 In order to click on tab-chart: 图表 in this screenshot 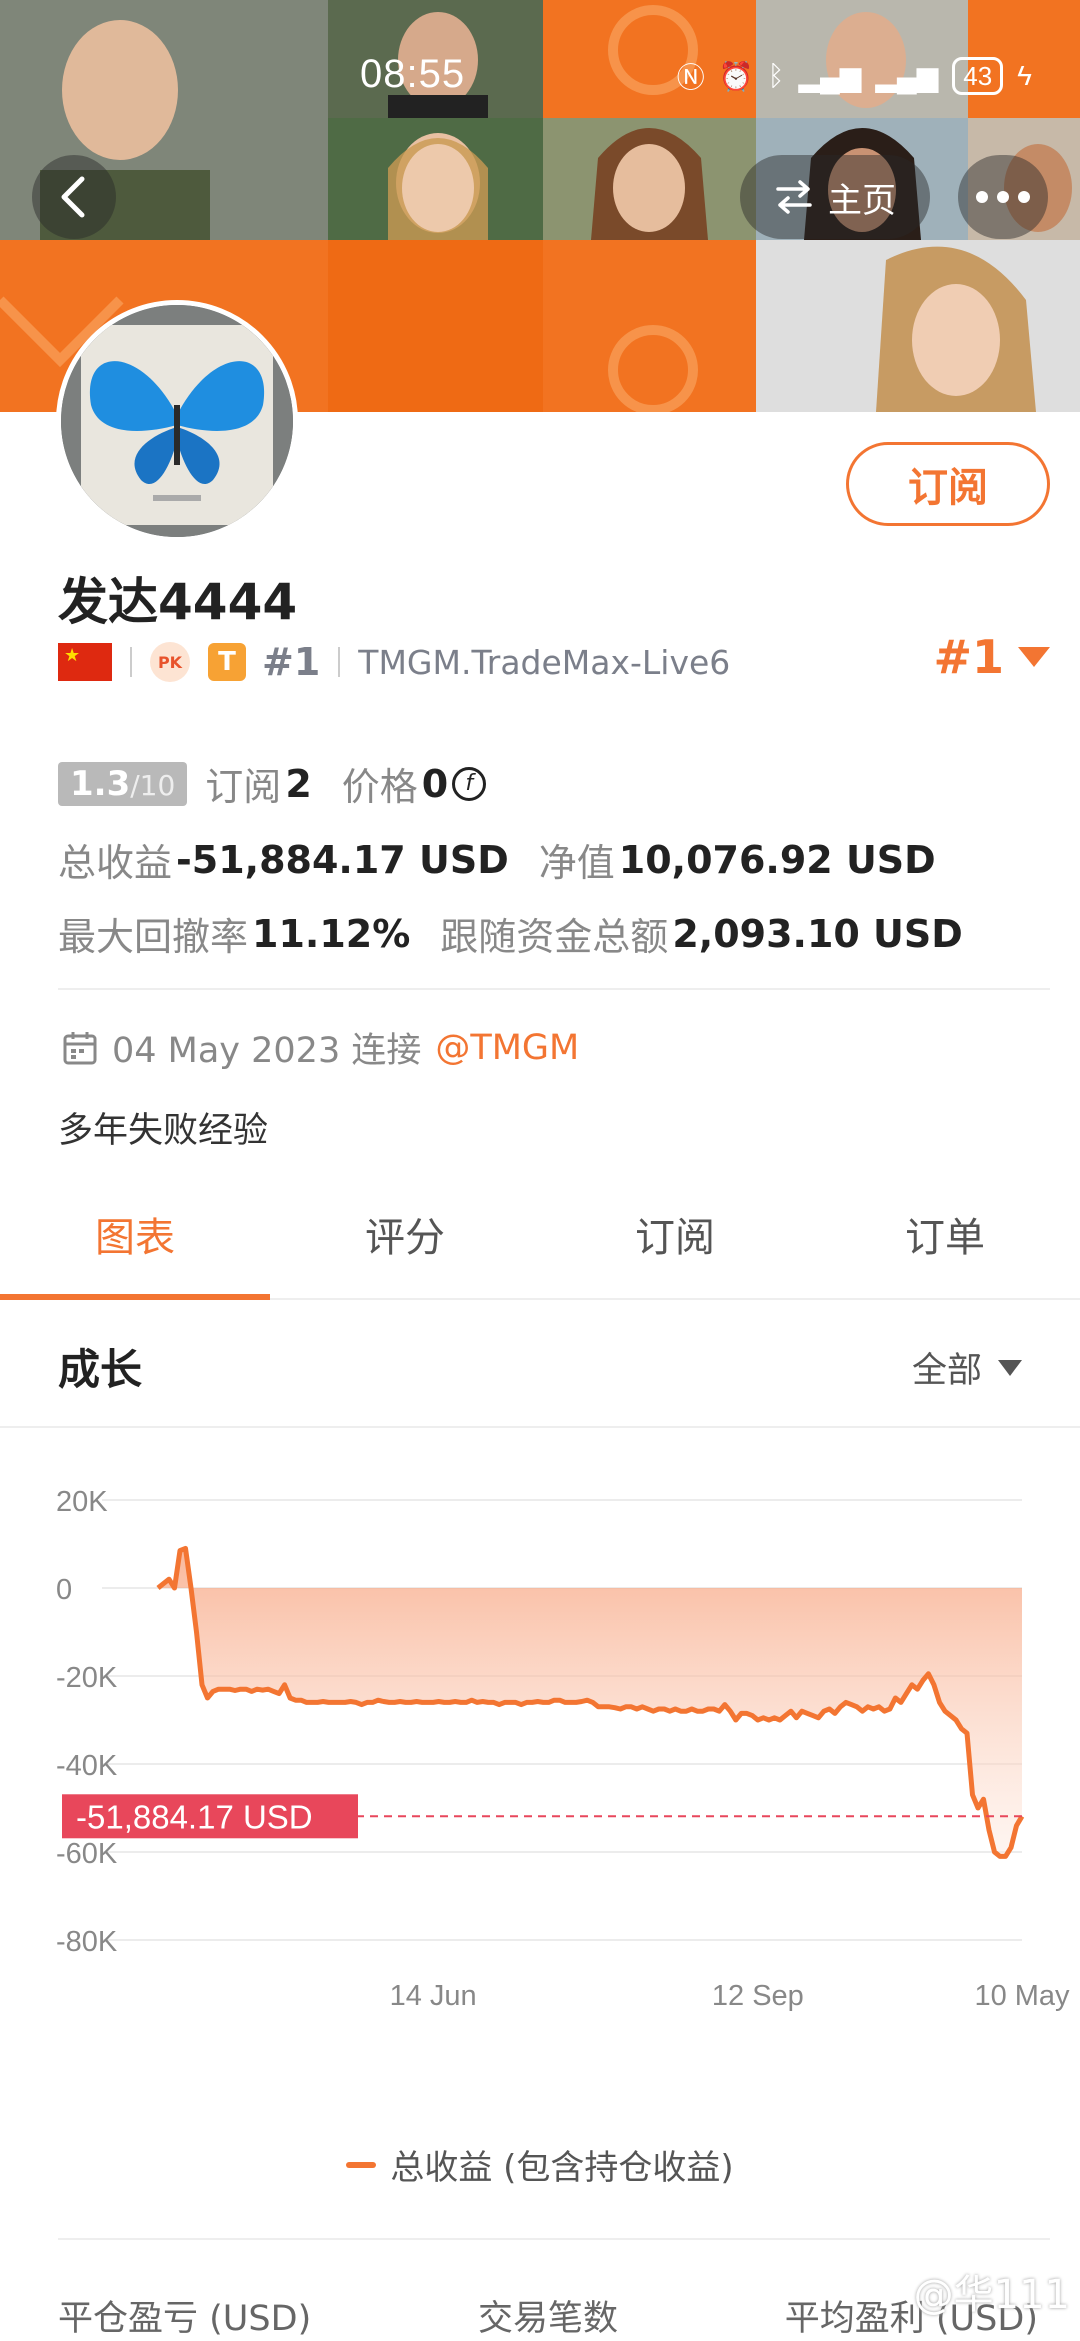, I will do `click(135, 1235)`.